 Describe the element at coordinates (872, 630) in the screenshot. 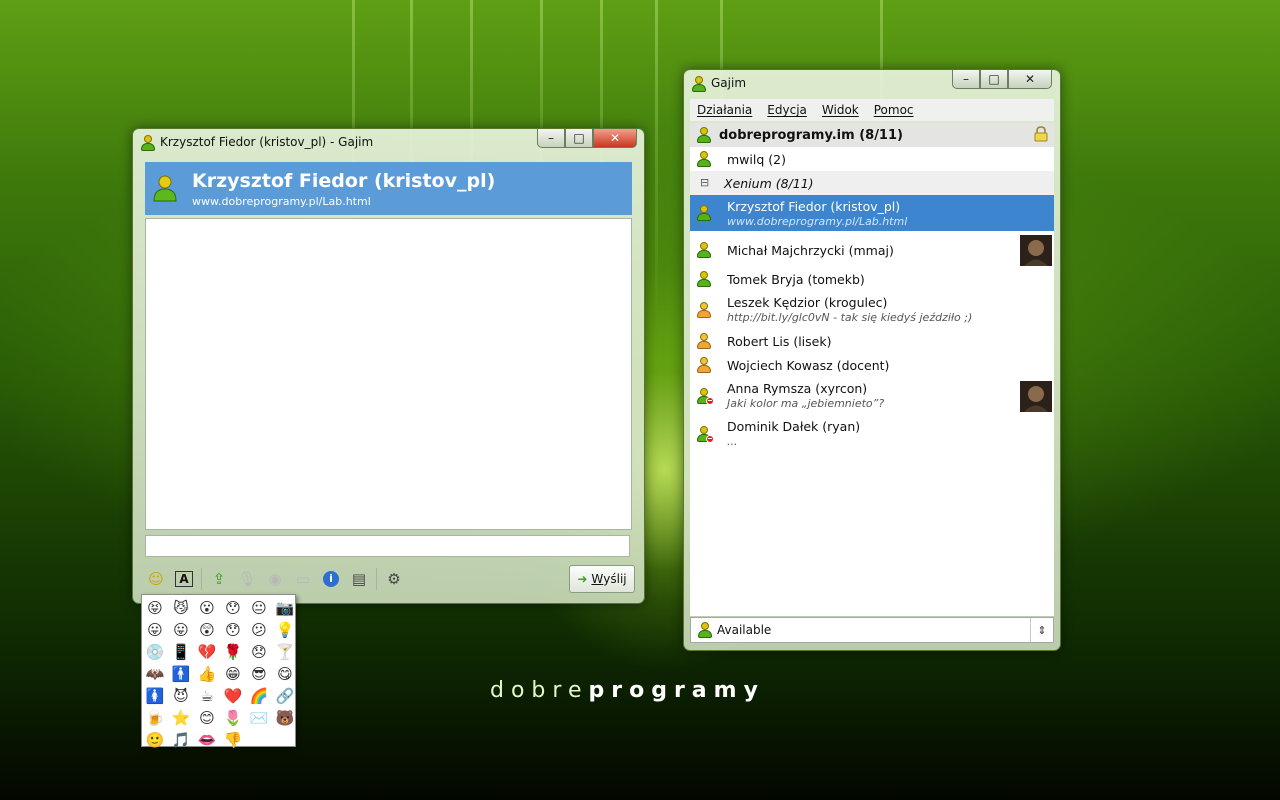

I see `status-select: Available ⇕` at that location.